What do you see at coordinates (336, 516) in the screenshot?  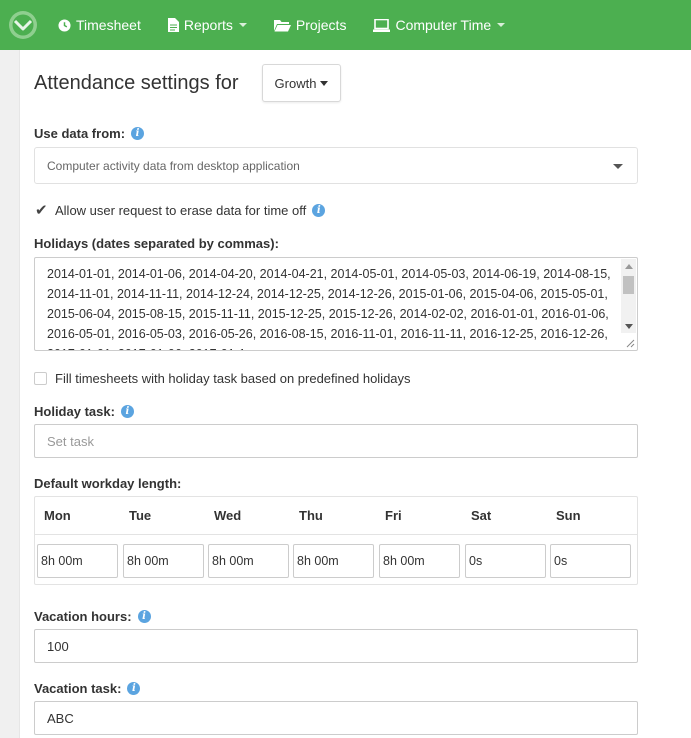 I see `workday-header-row` at bounding box center [336, 516].